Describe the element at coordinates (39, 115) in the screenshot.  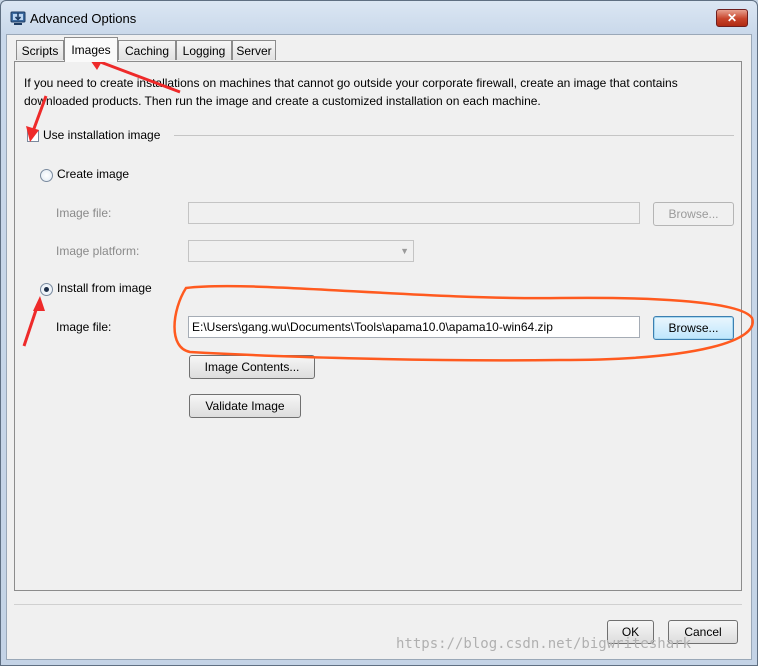
I see `arrow-to-checkbox` at that location.